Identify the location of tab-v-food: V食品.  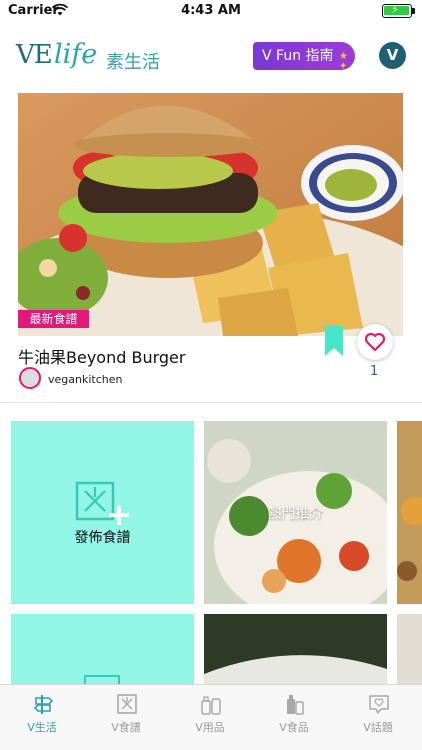
(294, 710).